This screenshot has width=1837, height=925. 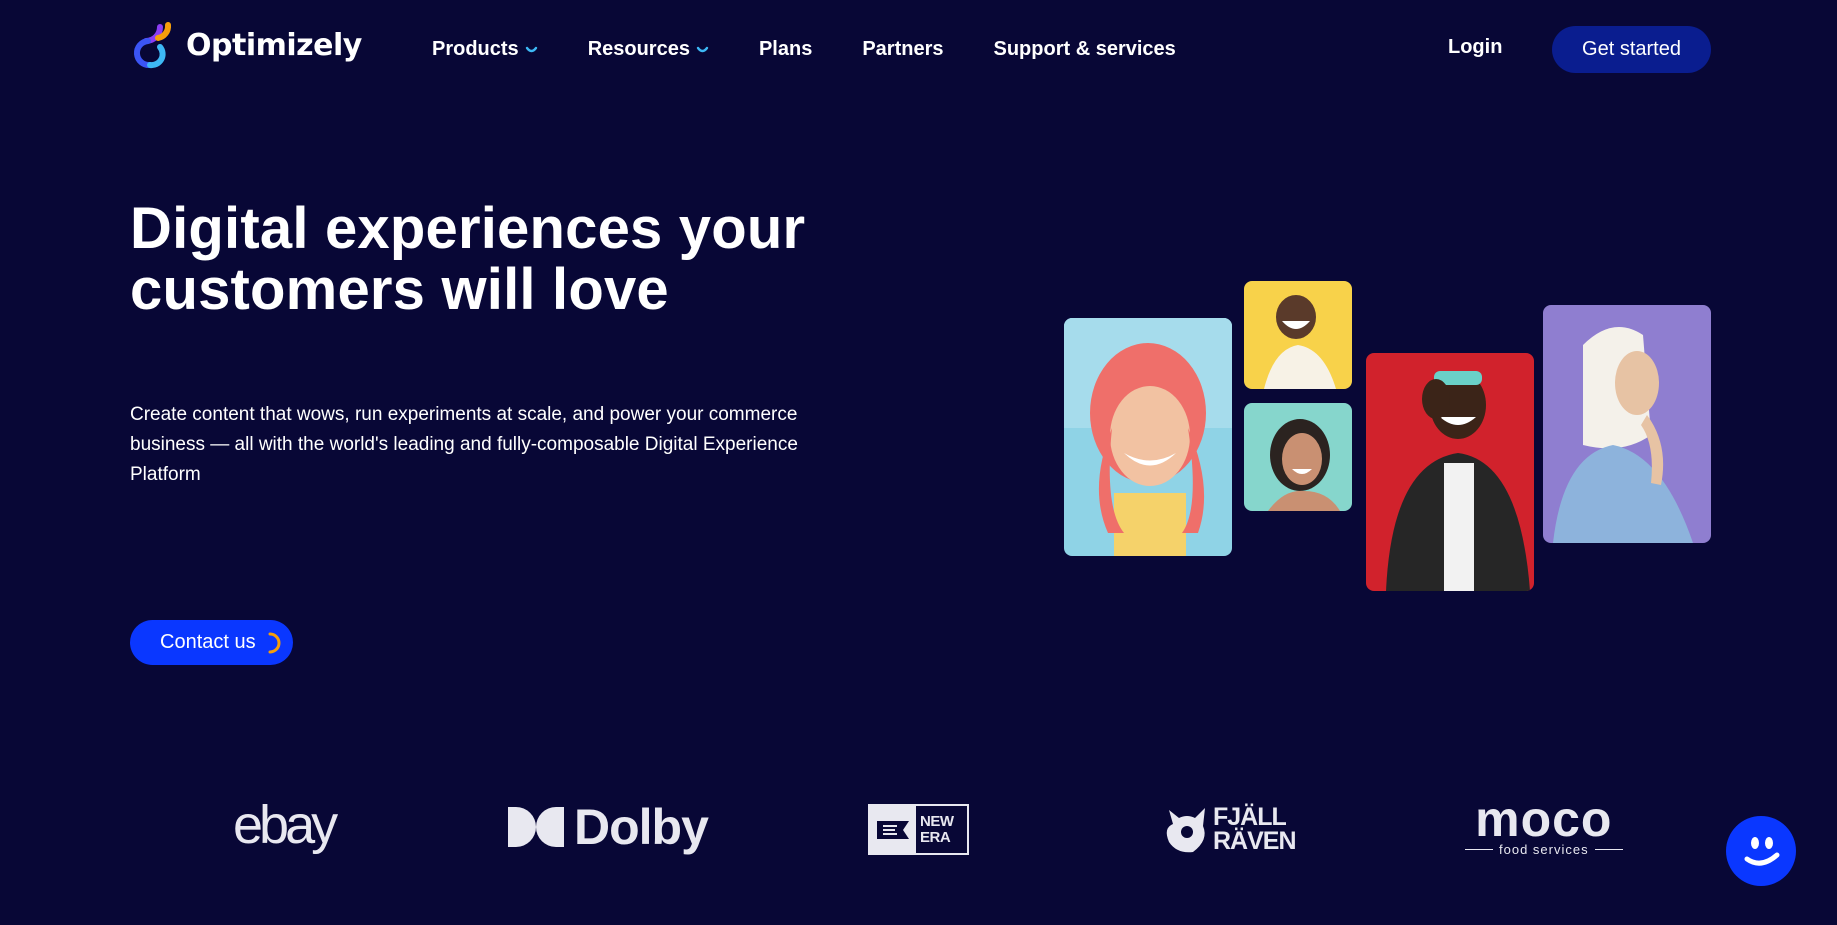 I want to click on nav-item-label: Partners, so click(x=903, y=48).